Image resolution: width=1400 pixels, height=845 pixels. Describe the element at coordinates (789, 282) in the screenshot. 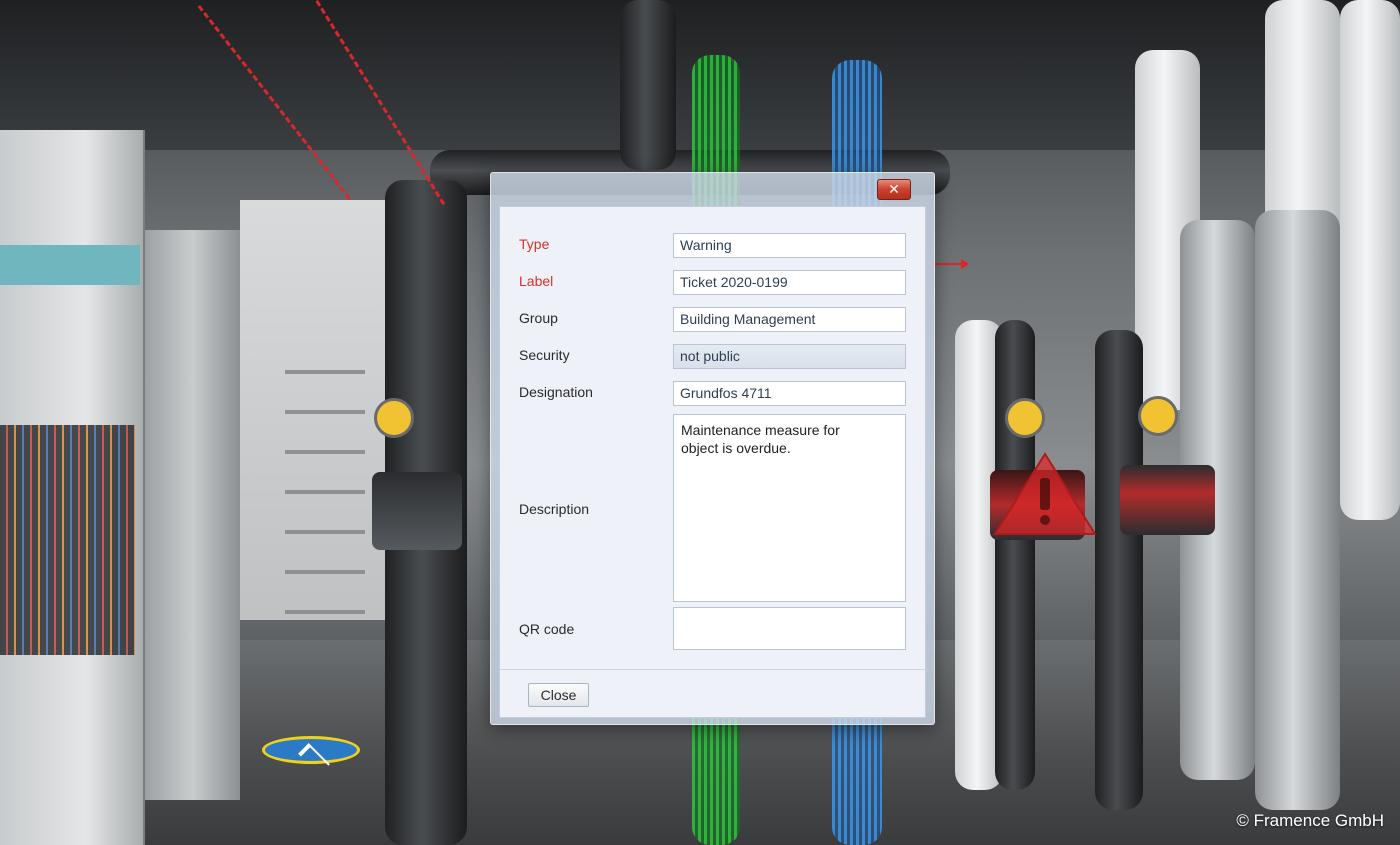

I see `label-field: Ticket 2020-0199` at that location.